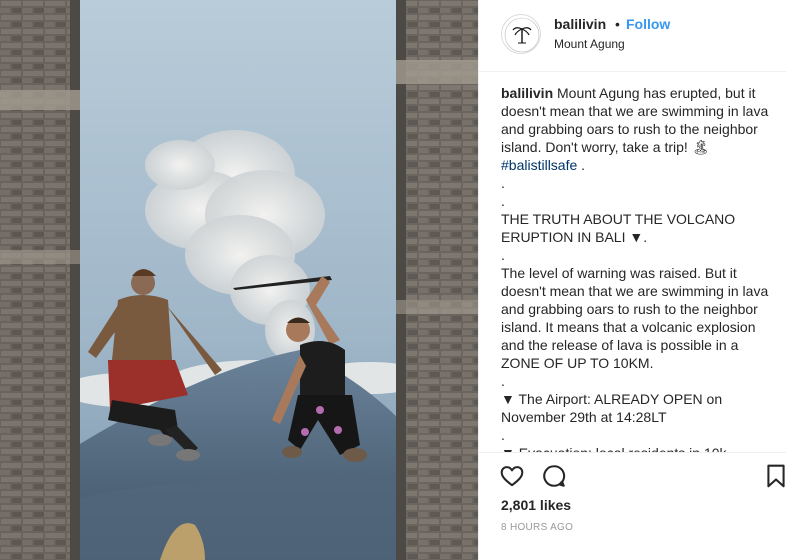 Image resolution: width=786 pixels, height=560 pixels. I want to click on post-location: Mount Agung, so click(589, 44).